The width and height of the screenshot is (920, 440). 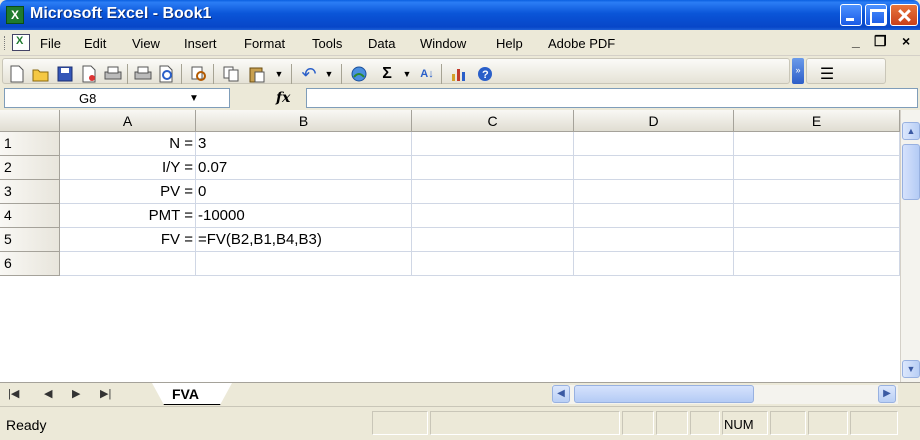 What do you see at coordinates (817, 121) in the screenshot?
I see `column-header-e: E` at bounding box center [817, 121].